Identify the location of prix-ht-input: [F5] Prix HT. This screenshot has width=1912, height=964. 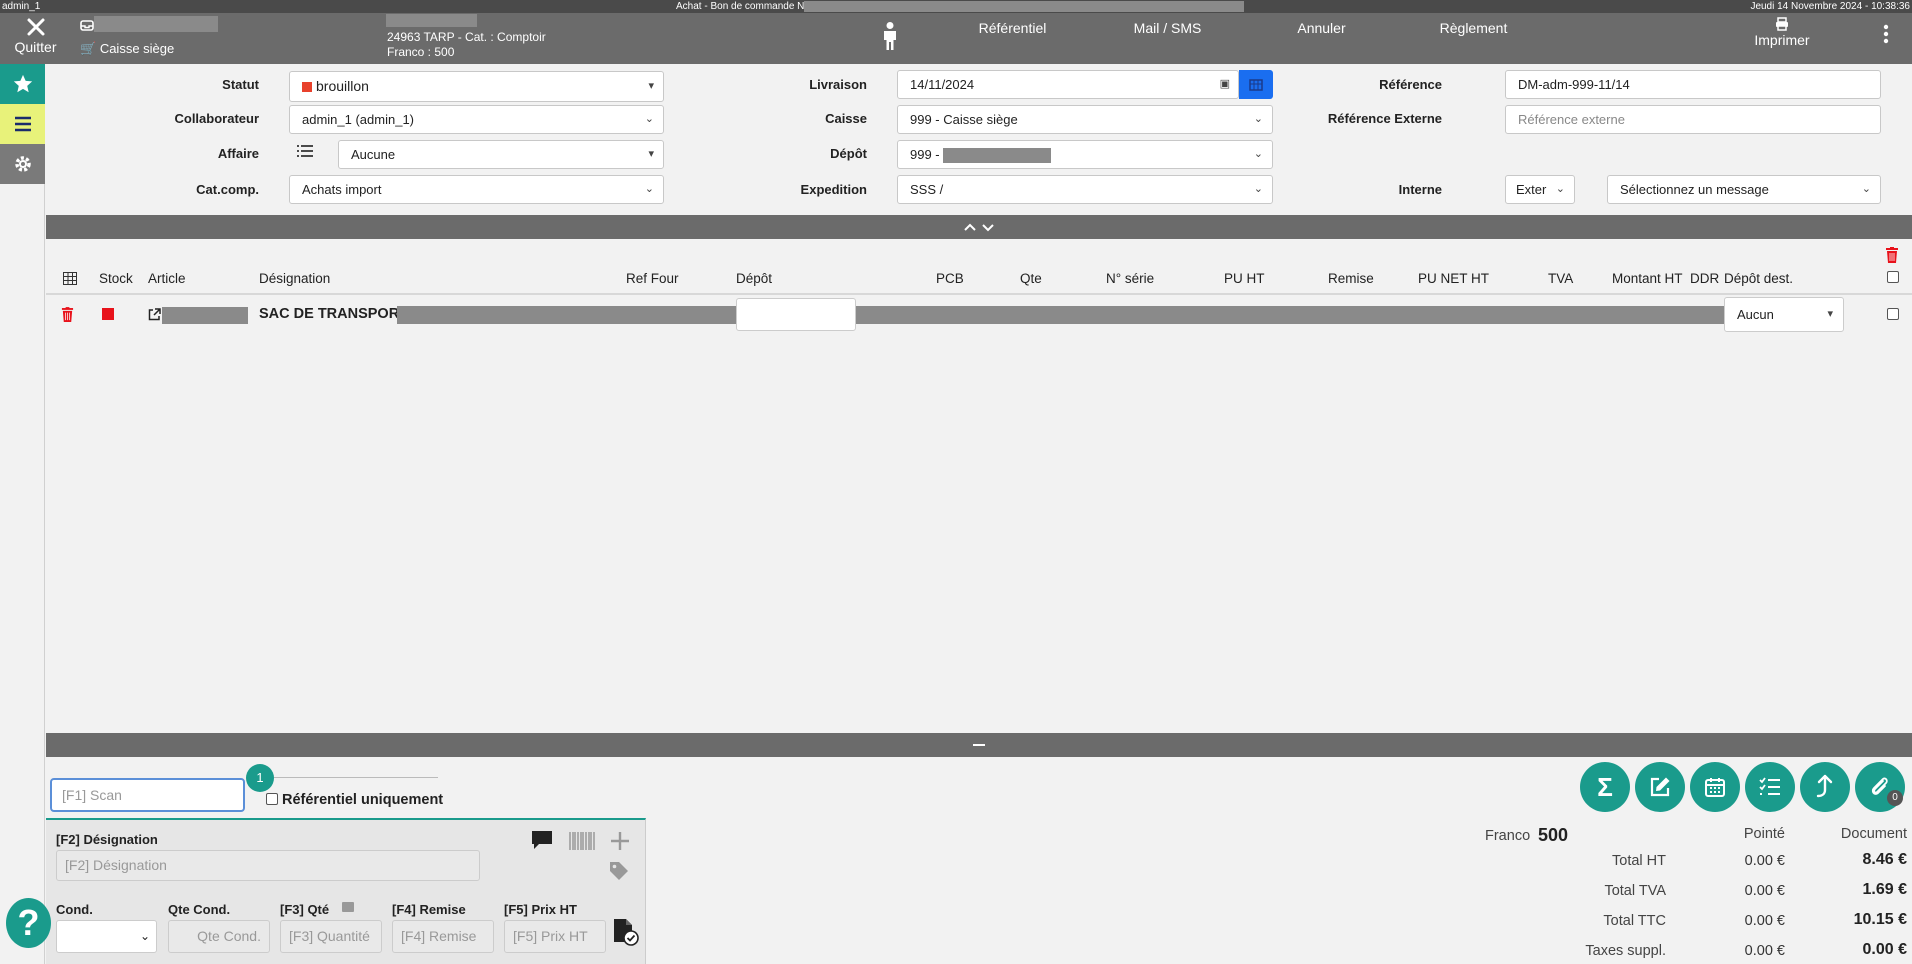
(555, 936).